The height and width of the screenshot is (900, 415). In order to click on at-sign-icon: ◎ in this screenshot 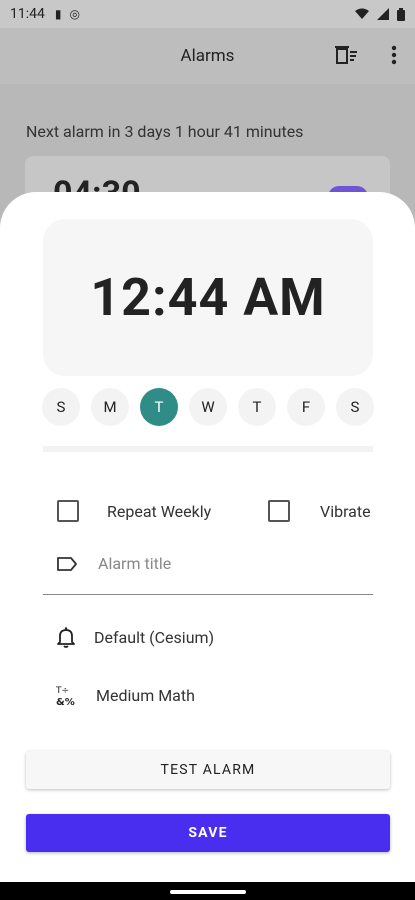, I will do `click(74, 14)`.